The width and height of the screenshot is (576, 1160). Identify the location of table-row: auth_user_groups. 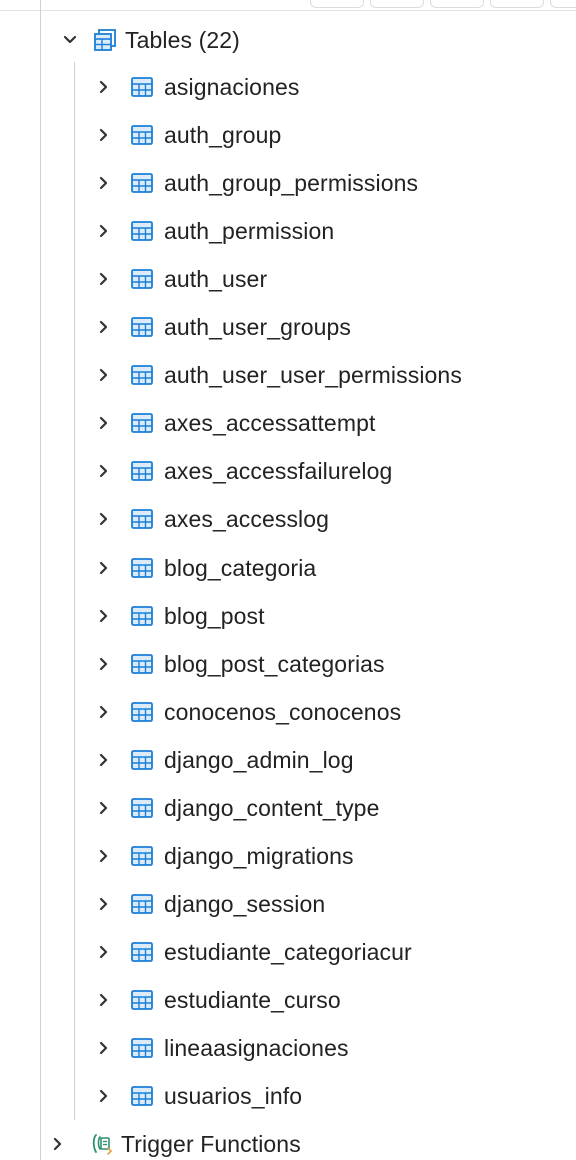
(220, 327).